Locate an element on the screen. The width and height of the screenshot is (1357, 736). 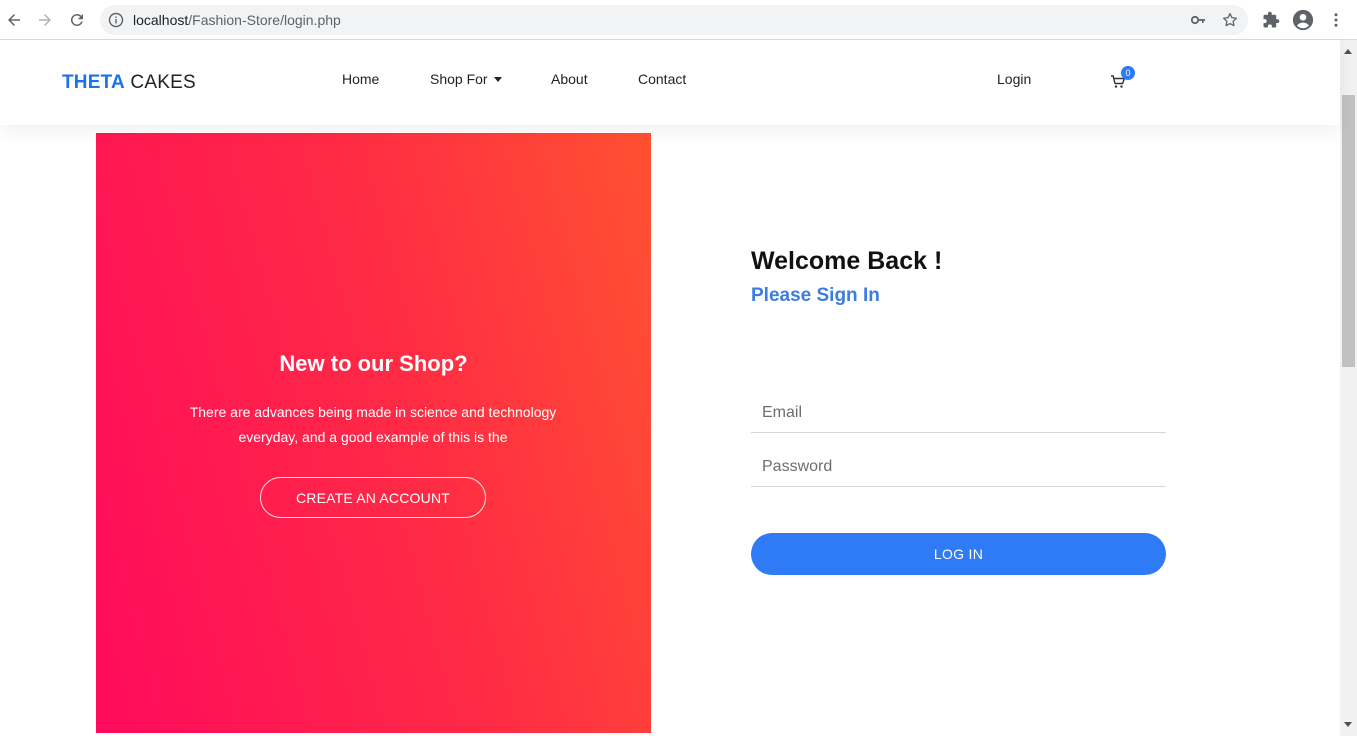
puzzle-icon is located at coordinates (1271, 19).